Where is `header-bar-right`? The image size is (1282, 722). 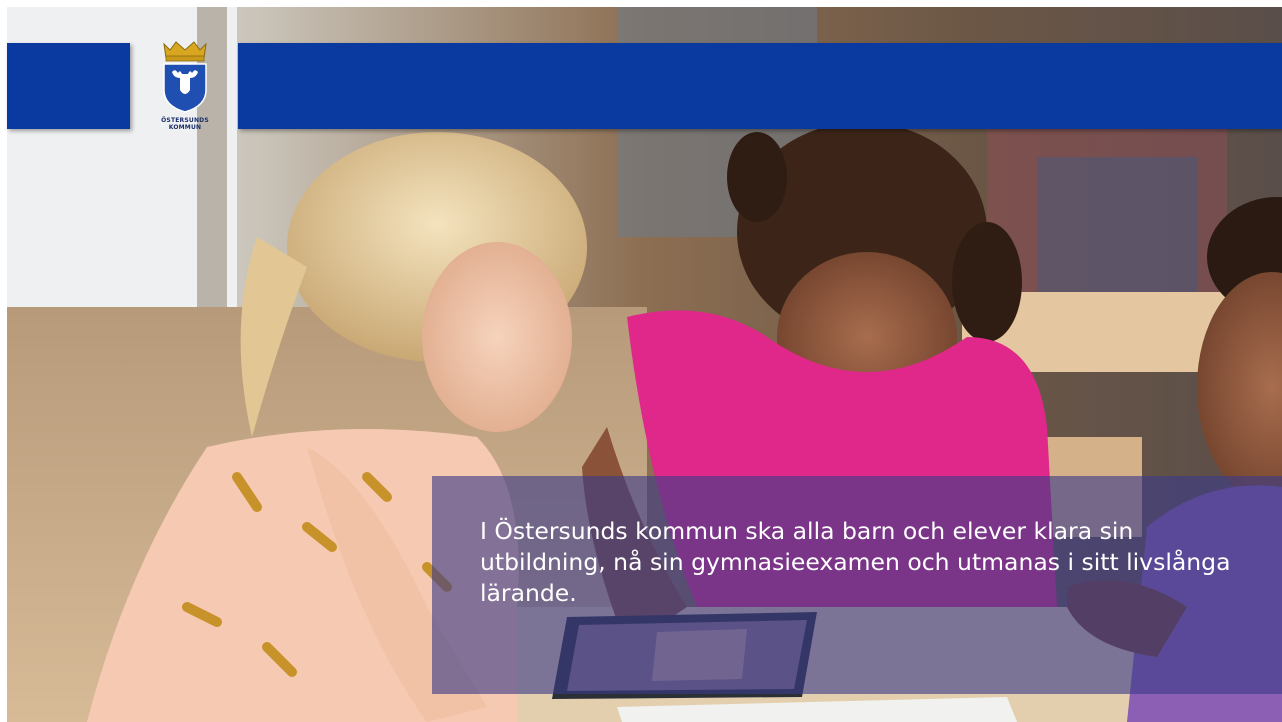
header-bar-right is located at coordinates (760, 86).